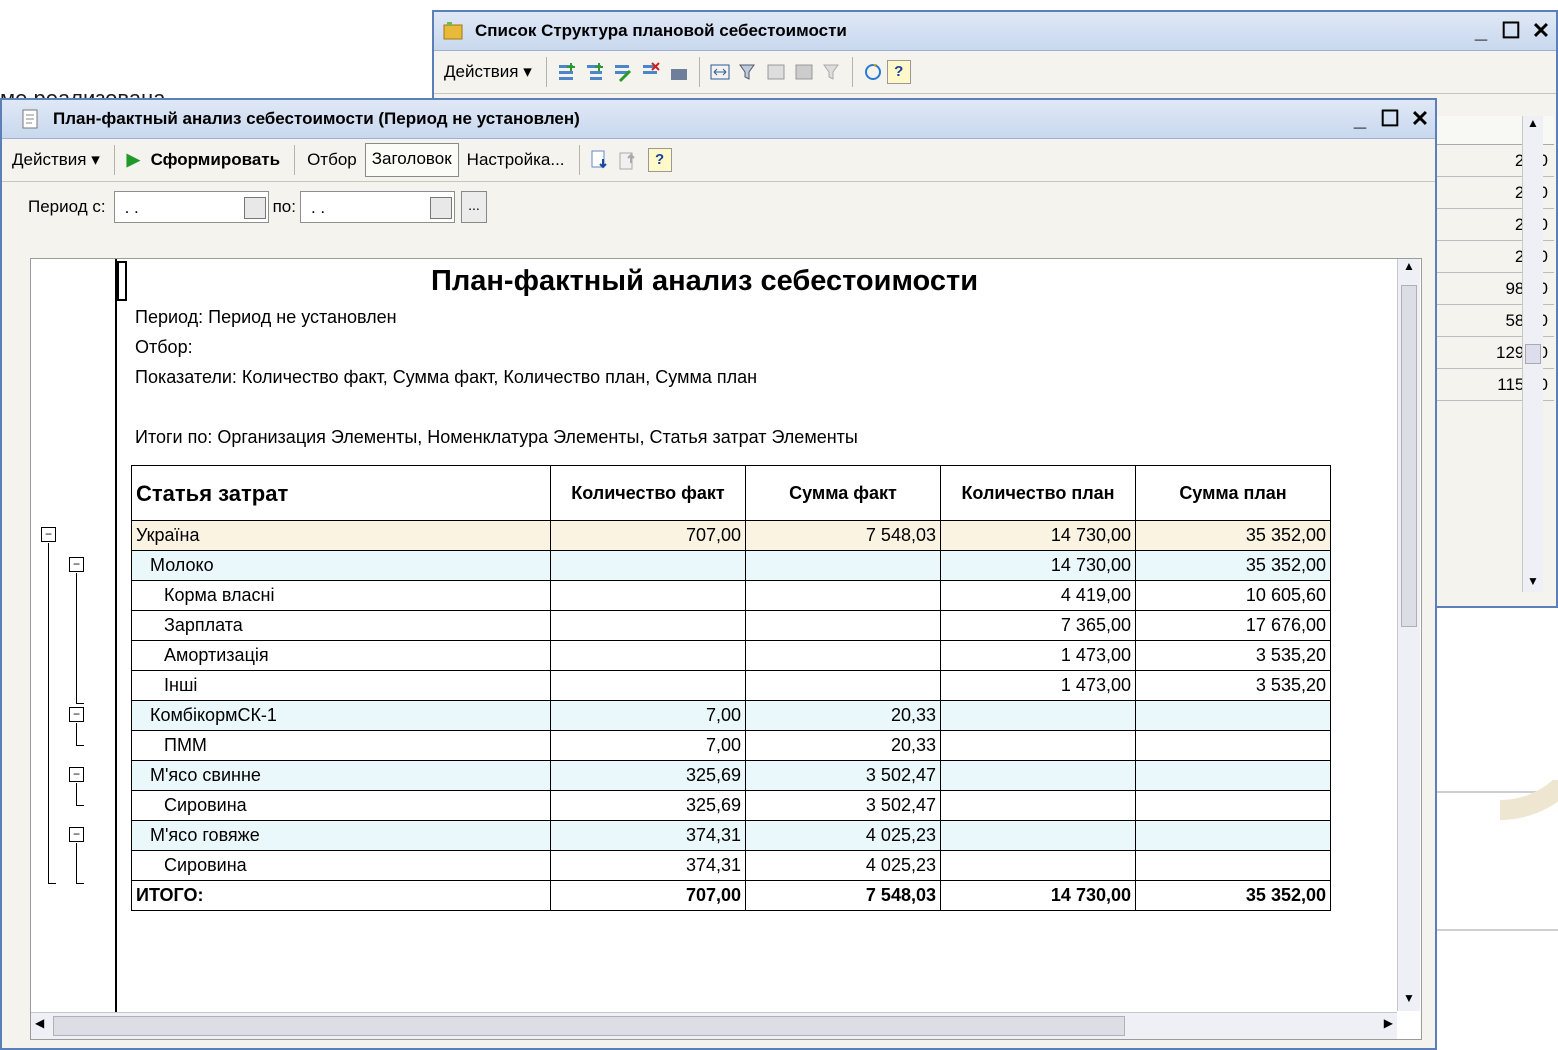 The width and height of the screenshot is (1558, 1050). I want to click on generate-button: ▶ Сформировать, so click(203, 160).